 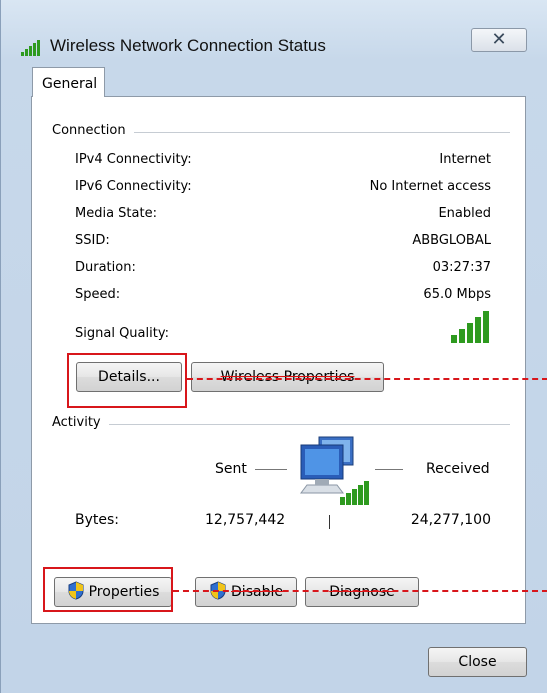 What do you see at coordinates (92, 240) in the screenshot?
I see `ssid-label: SSID:` at bounding box center [92, 240].